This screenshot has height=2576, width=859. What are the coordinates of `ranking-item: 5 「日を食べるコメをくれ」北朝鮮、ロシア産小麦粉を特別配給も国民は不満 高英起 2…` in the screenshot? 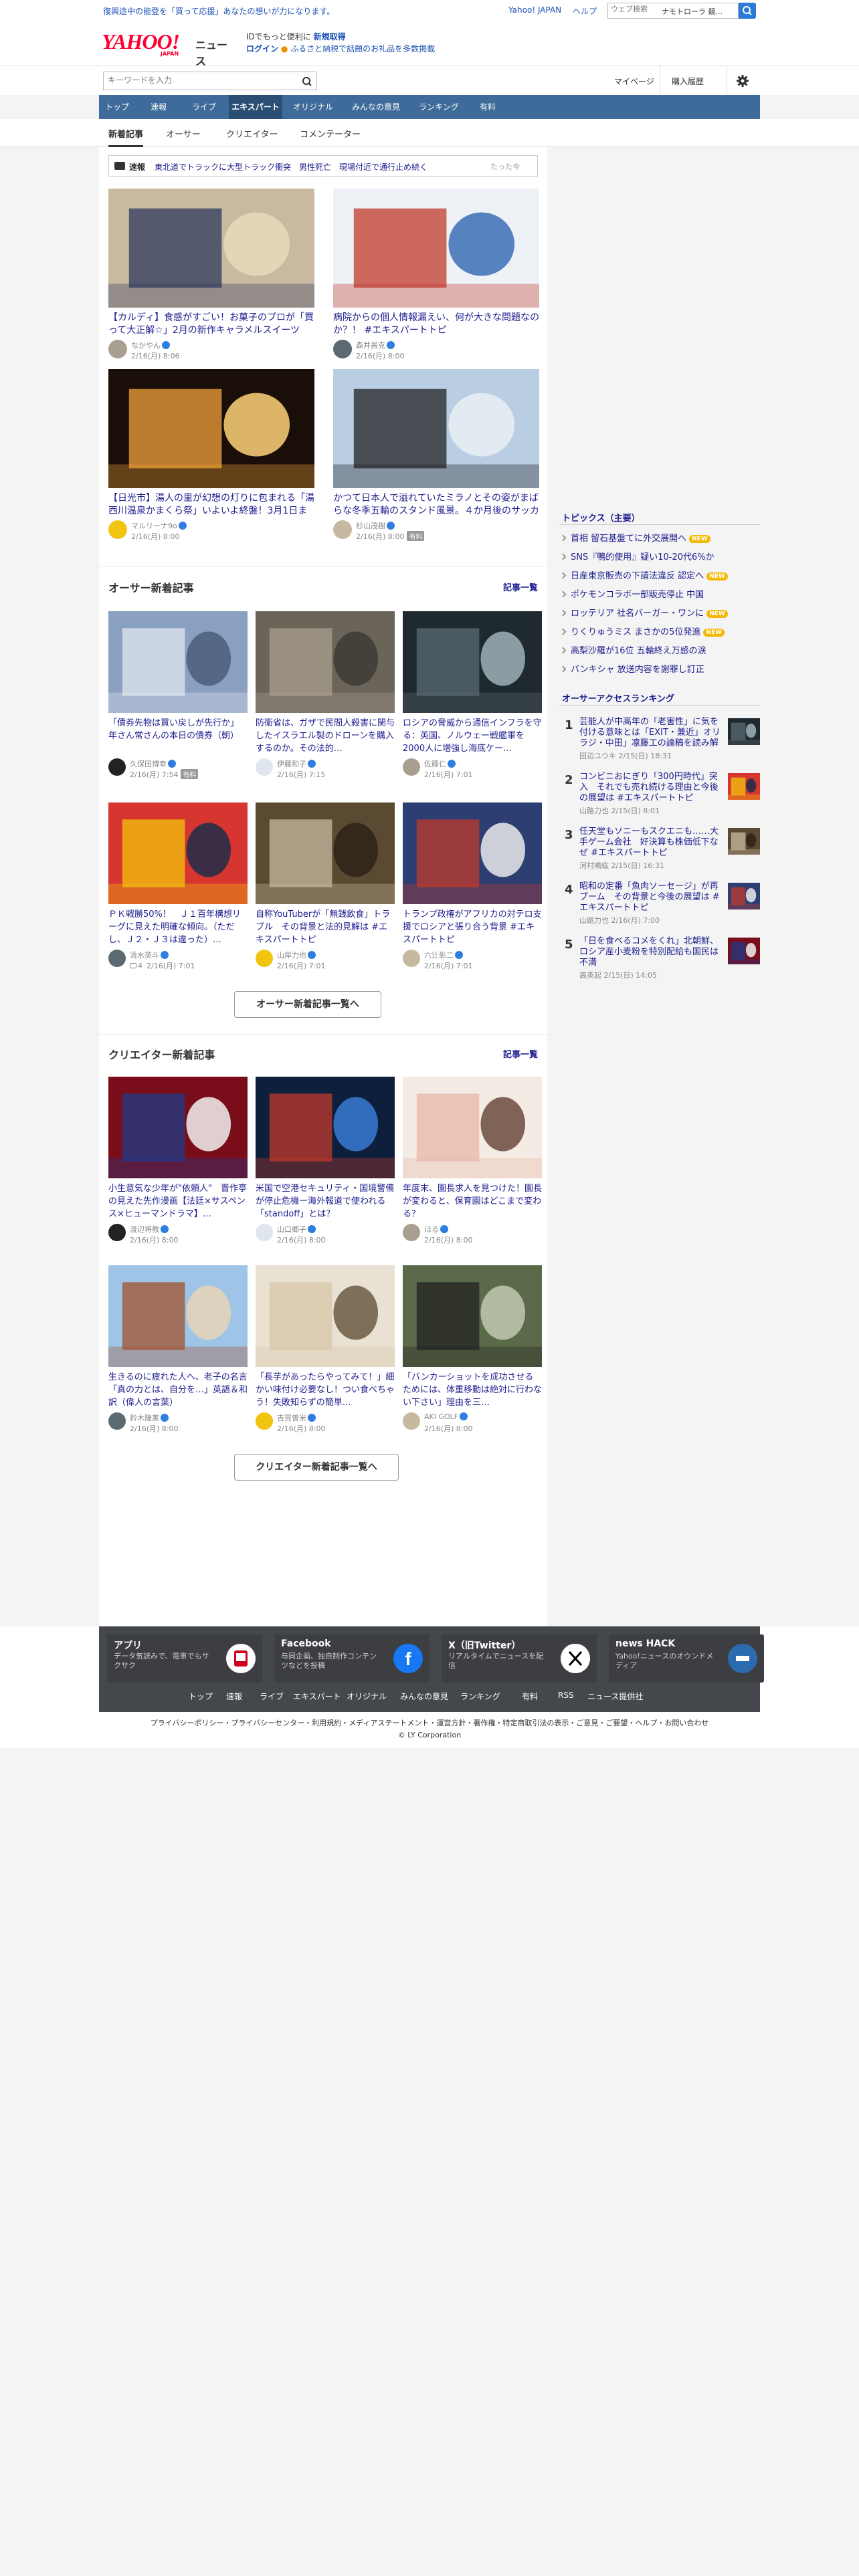 It's located at (660, 961).